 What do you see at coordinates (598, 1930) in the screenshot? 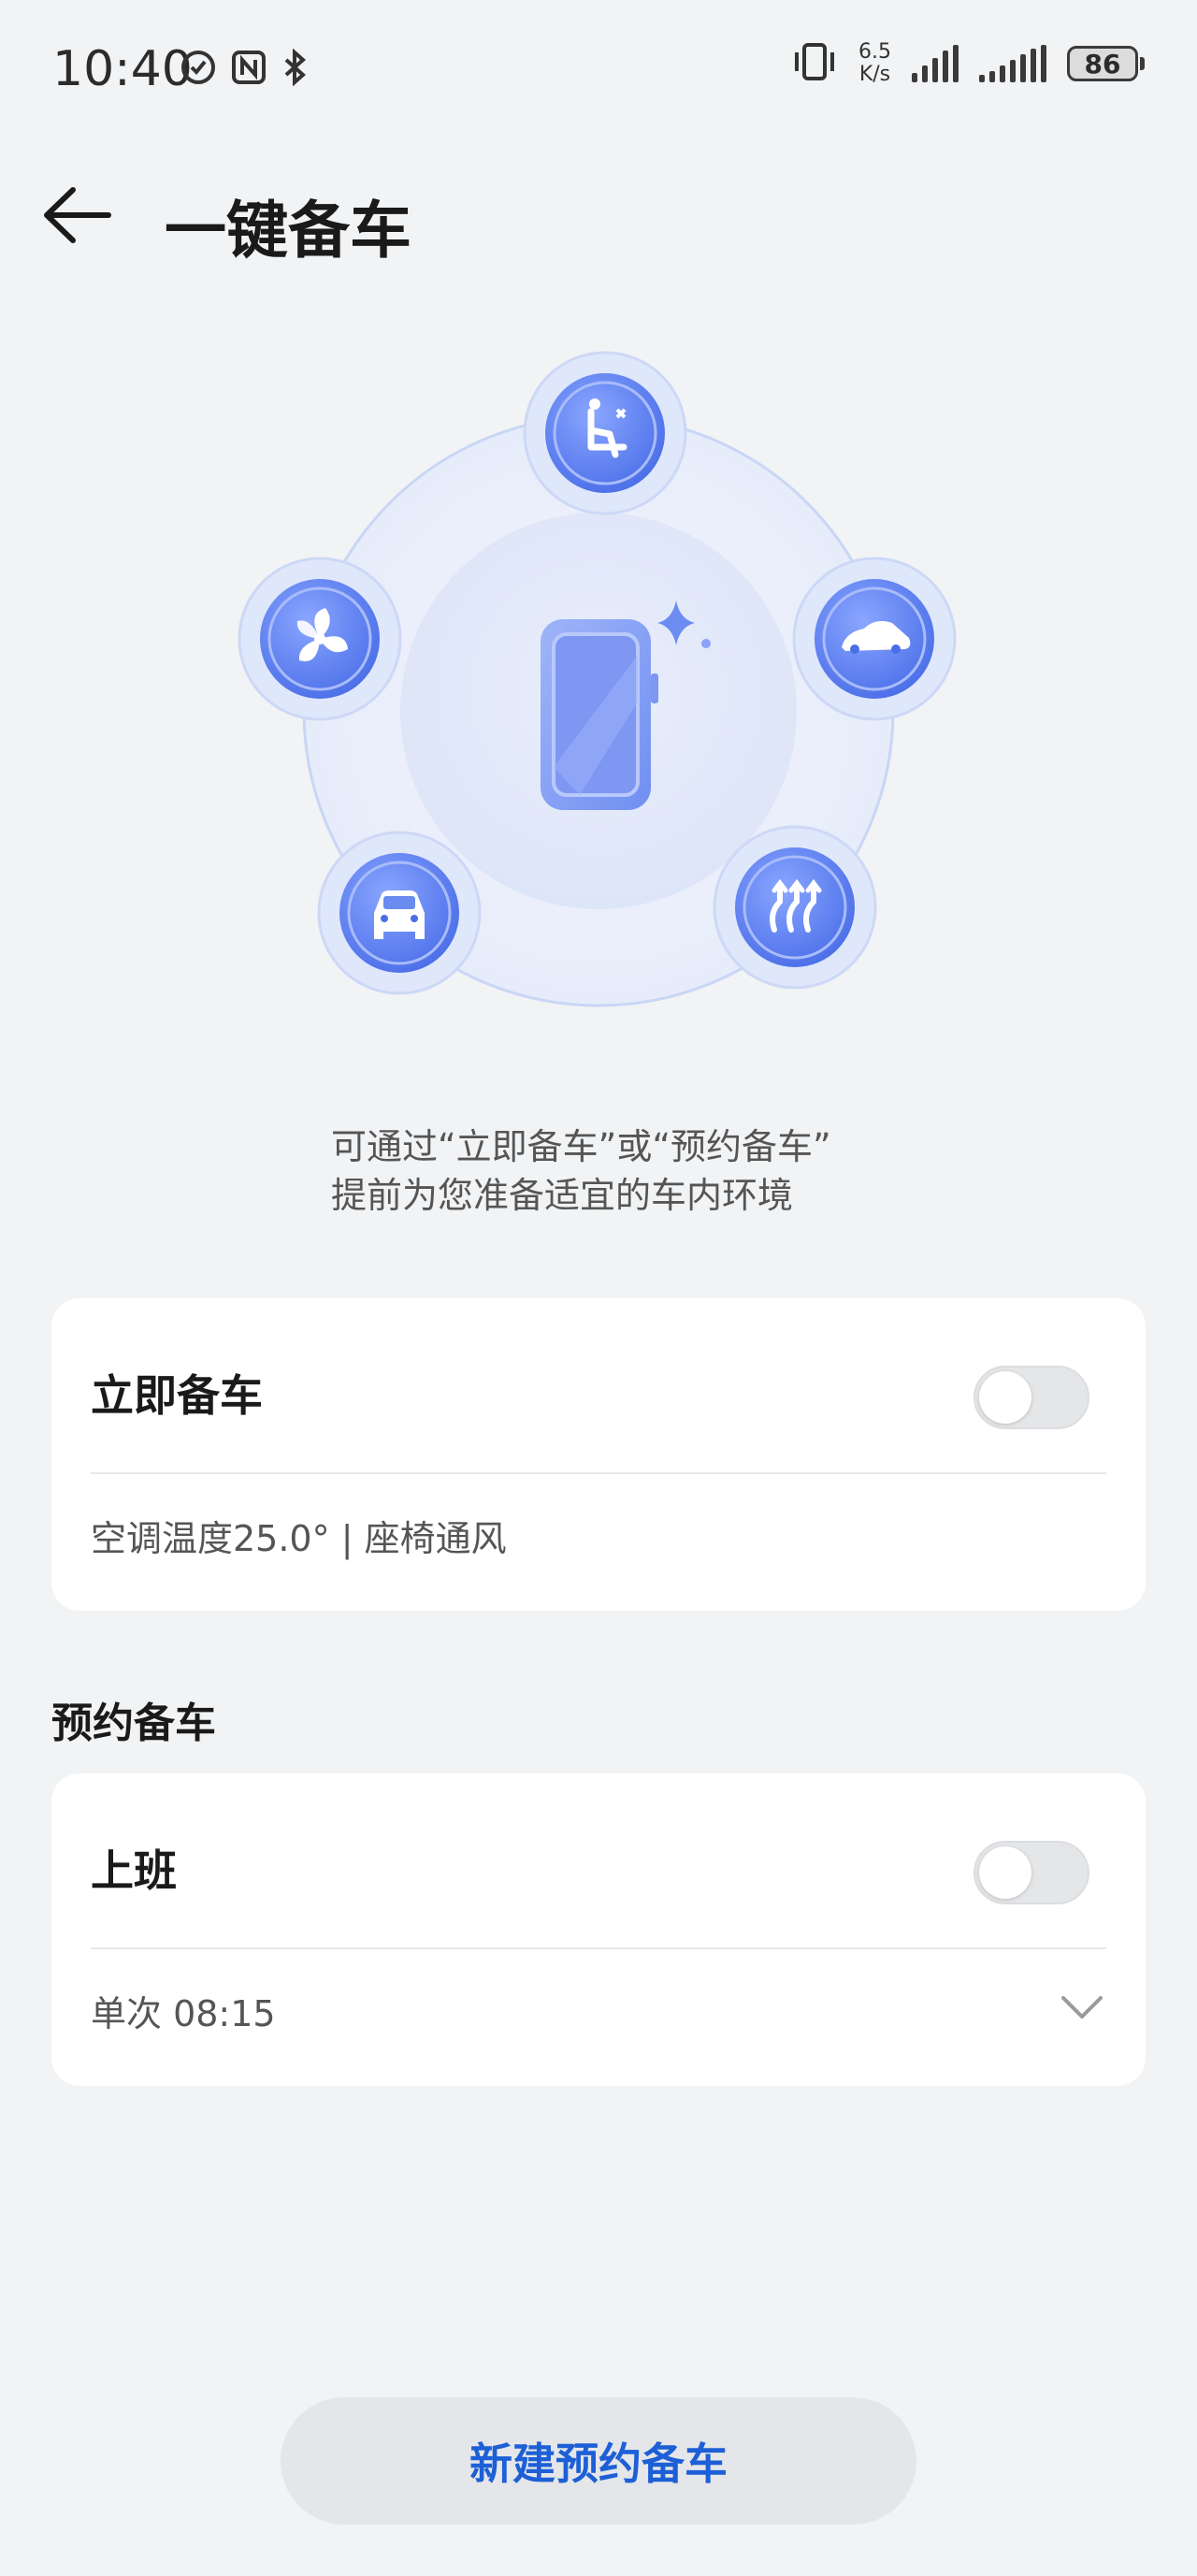
I see `schedule-card: 上班 单次 08:15` at bounding box center [598, 1930].